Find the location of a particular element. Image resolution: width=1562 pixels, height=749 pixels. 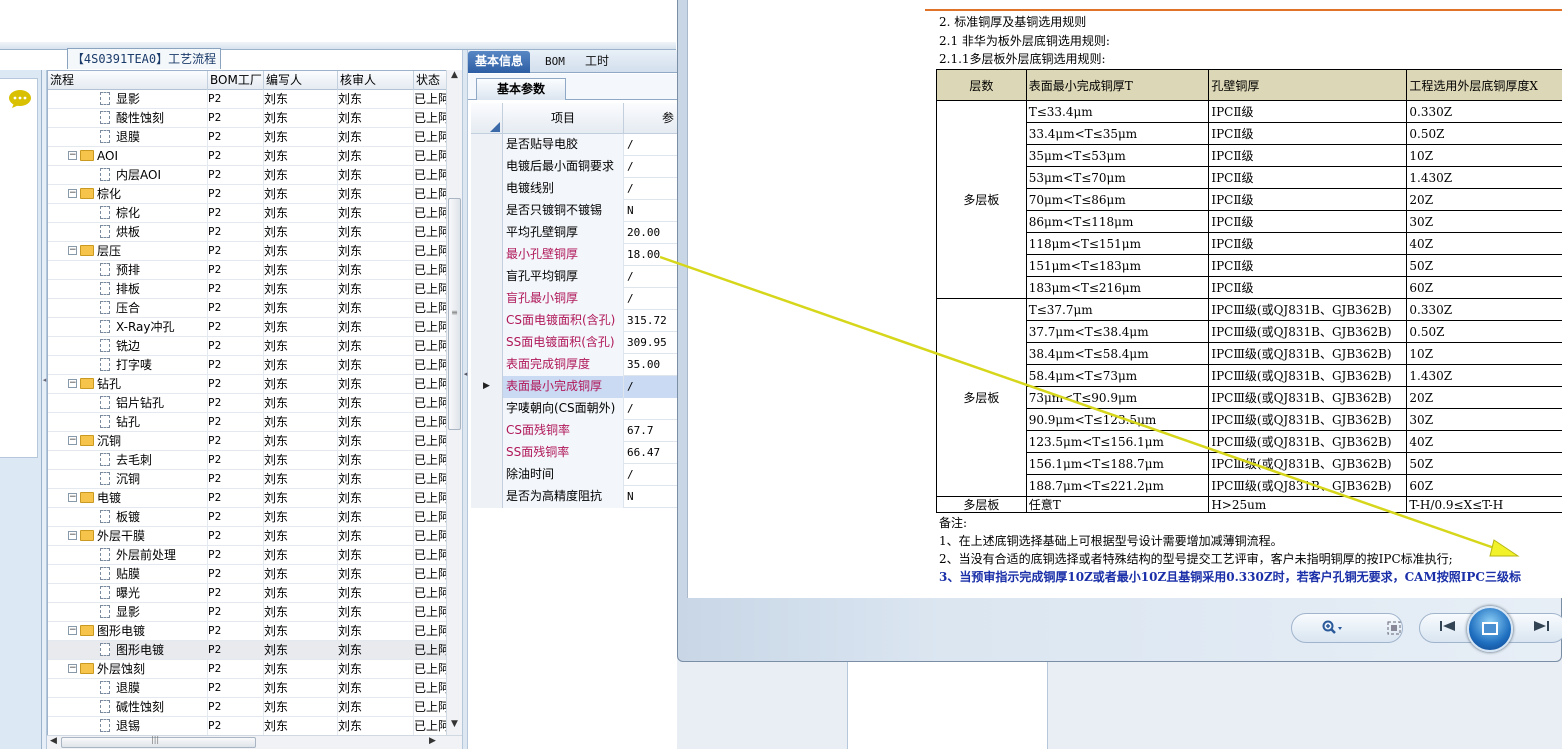

tree-node: 板镀 is located at coordinates (126, 517).